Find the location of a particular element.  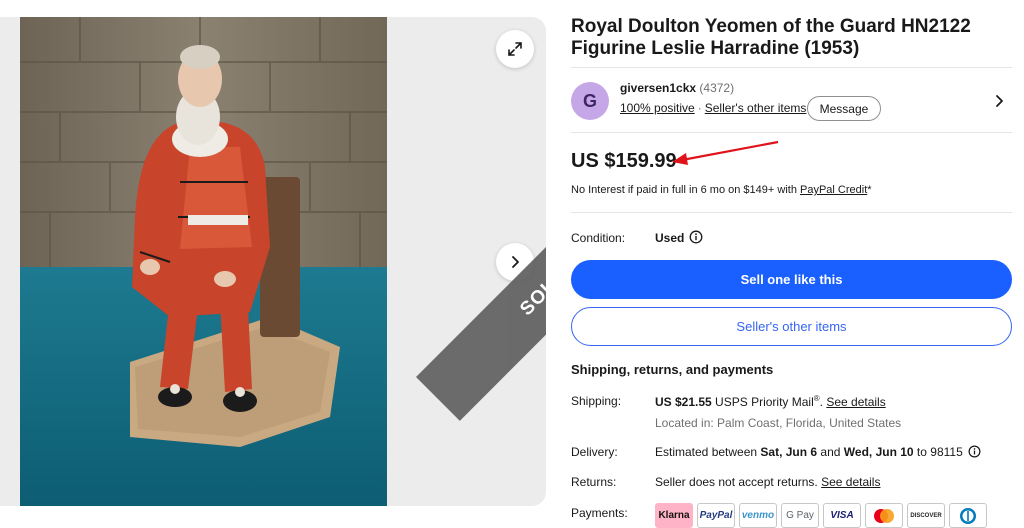

message-button: Message is located at coordinates (844, 108).